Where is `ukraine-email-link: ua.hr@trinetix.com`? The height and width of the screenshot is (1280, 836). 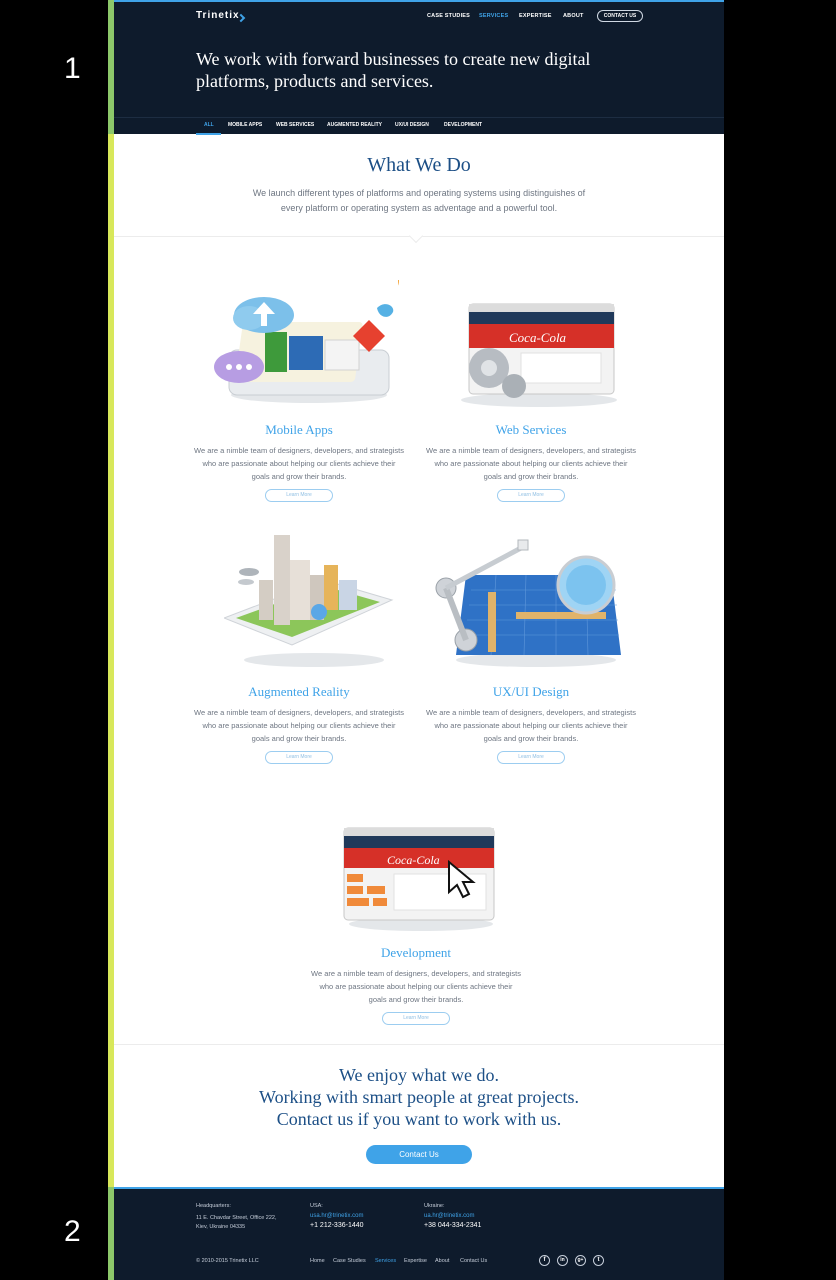 ukraine-email-link: ua.hr@trinetix.com is located at coordinates (449, 1216).